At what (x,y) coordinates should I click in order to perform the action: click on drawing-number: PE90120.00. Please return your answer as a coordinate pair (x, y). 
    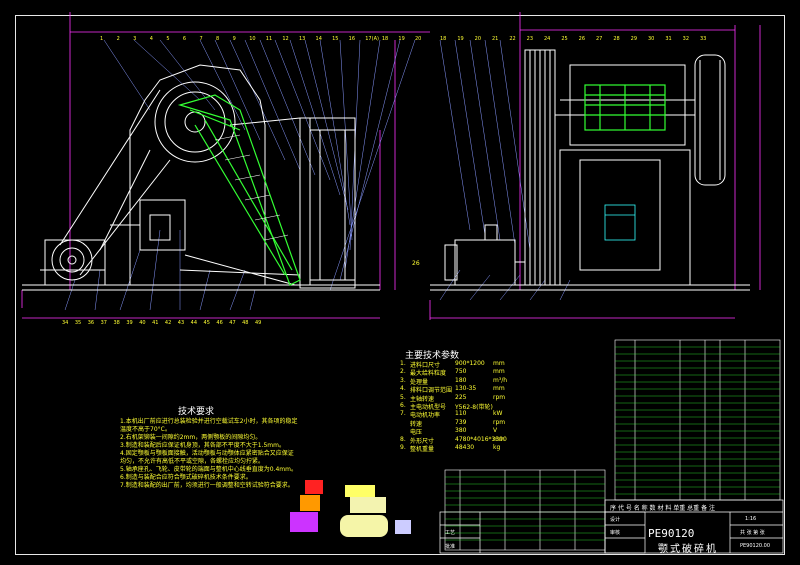
    Looking at the image, I should click on (755, 546).